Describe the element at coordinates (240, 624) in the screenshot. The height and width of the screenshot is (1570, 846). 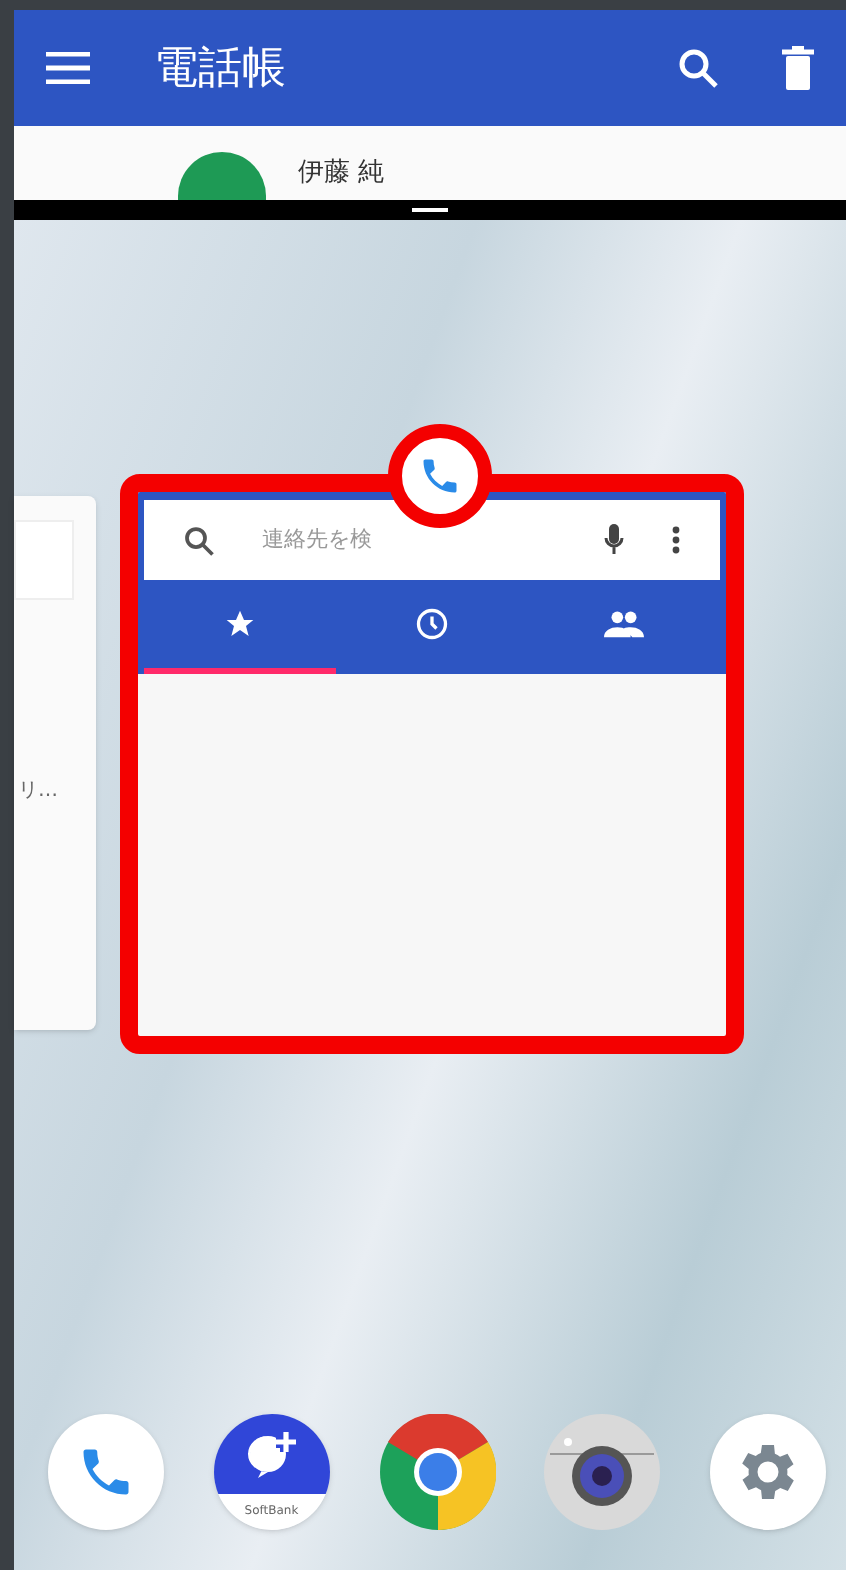
I see `star-icon` at that location.